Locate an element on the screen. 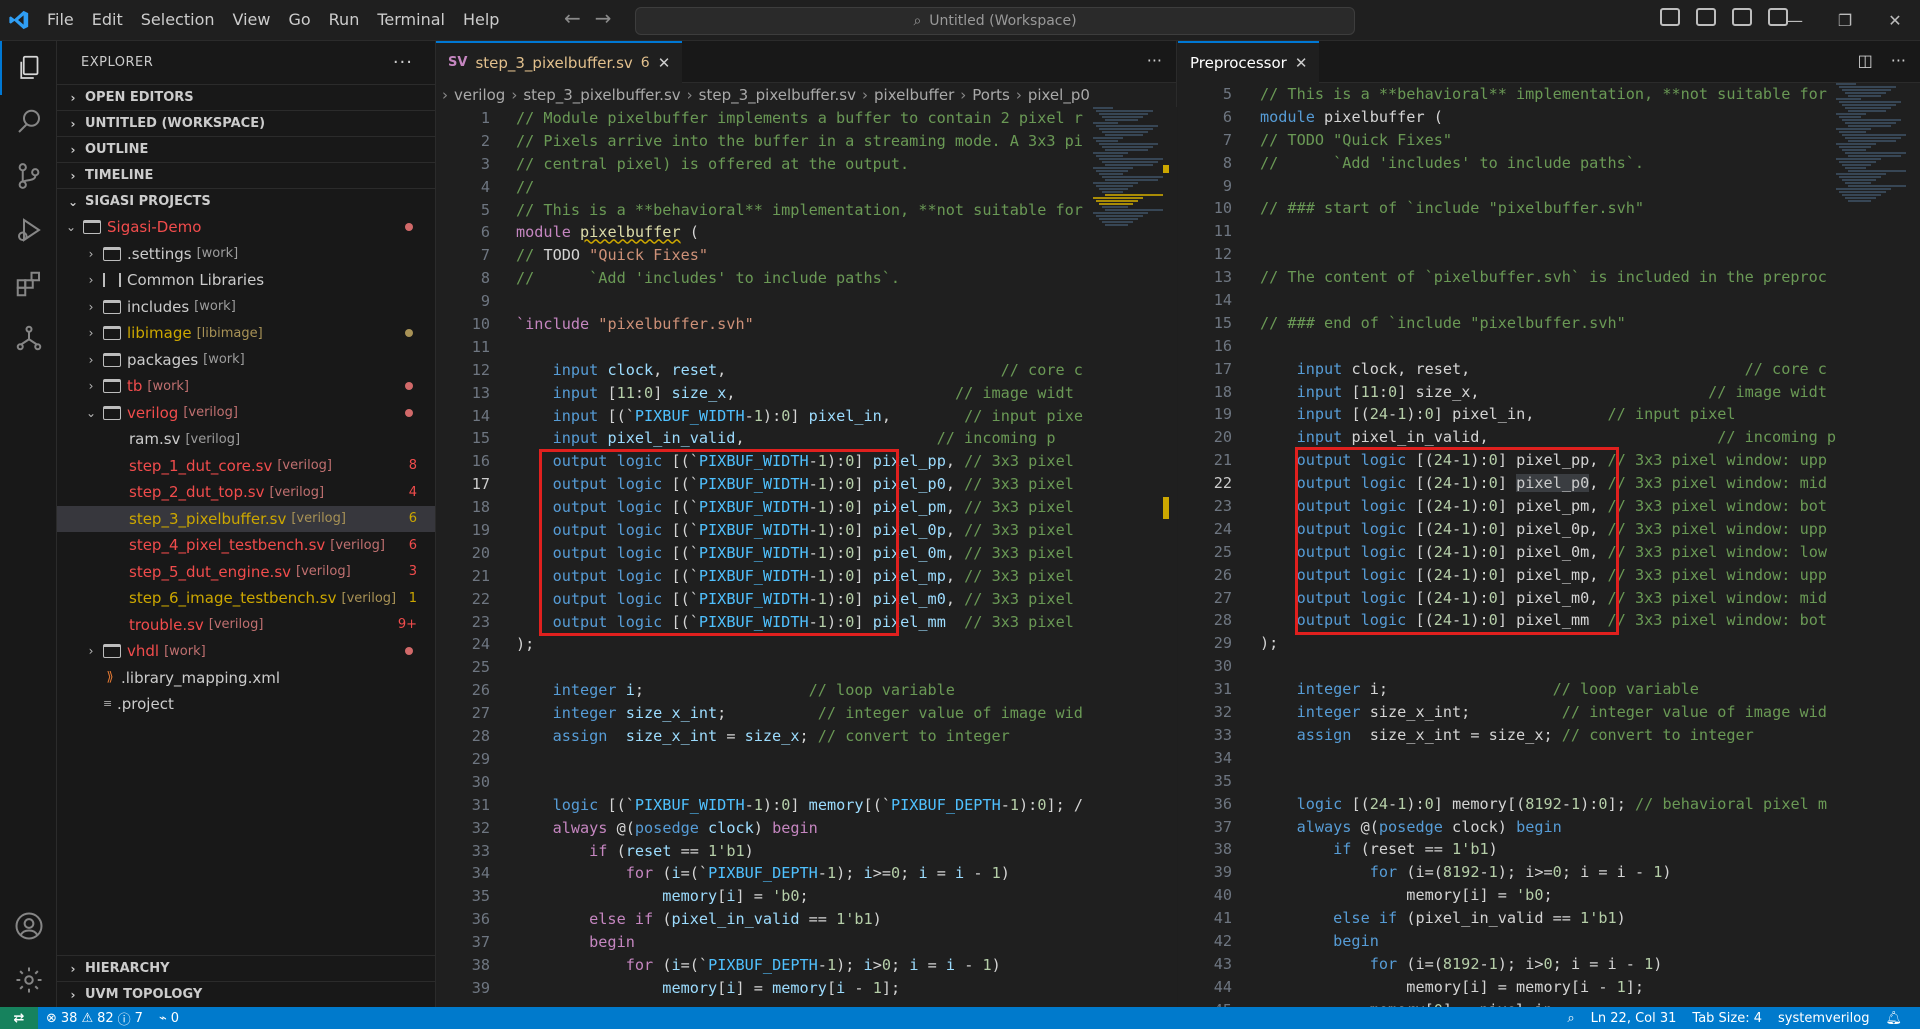  code-line: 4 // is located at coordinates (806, 187).